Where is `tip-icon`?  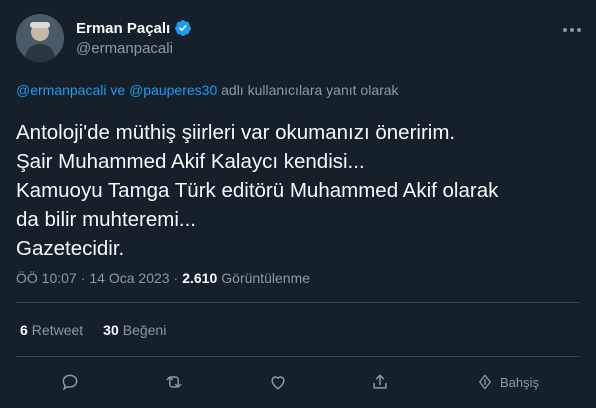
tip-icon is located at coordinates (485, 382).